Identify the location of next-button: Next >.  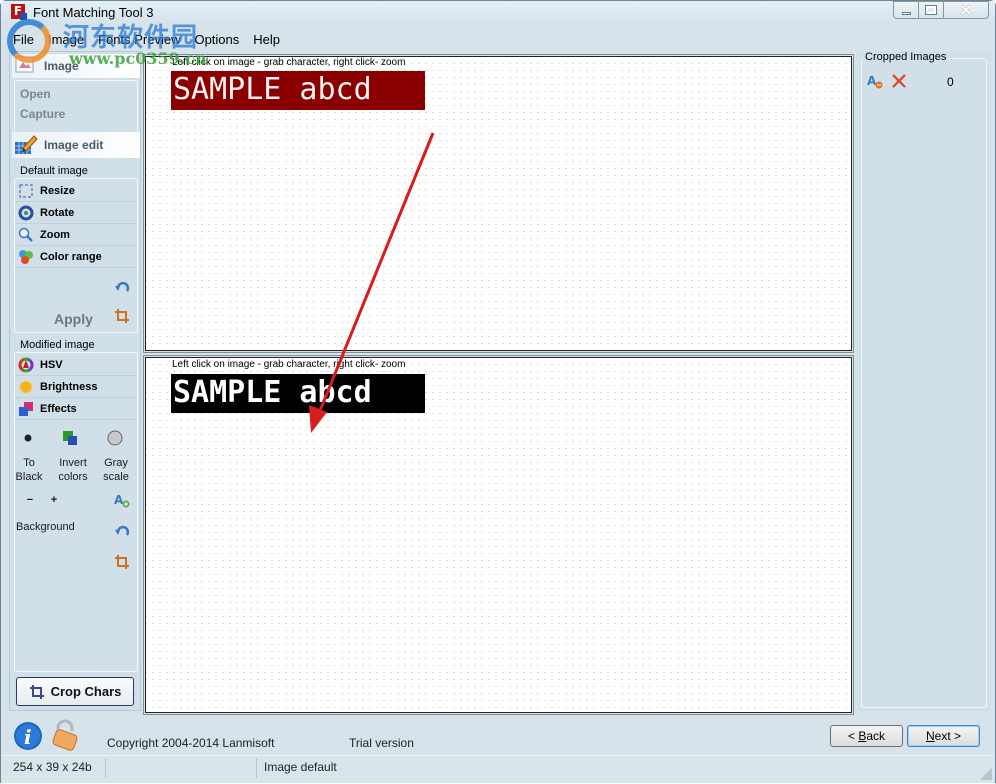
(943, 736).